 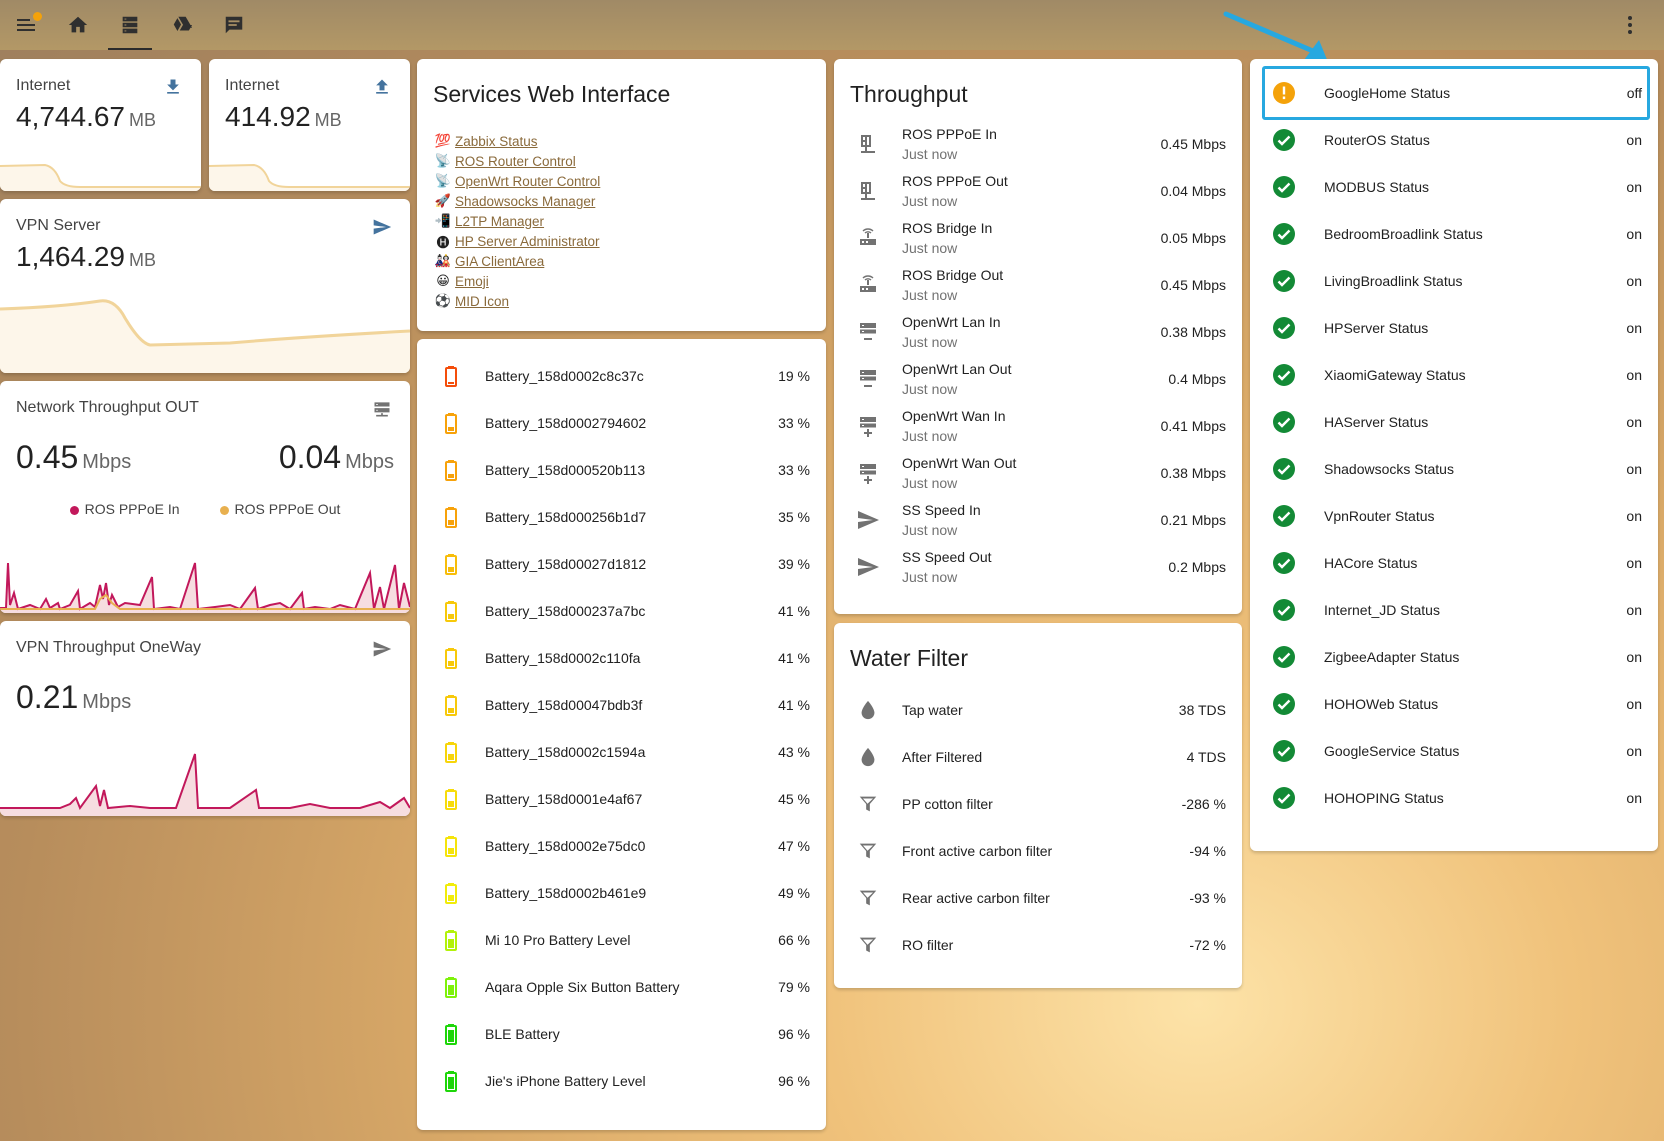 What do you see at coordinates (205, 286) in the screenshot?
I see `vpn-server-card: VPN Server 1,464.29 MB` at bounding box center [205, 286].